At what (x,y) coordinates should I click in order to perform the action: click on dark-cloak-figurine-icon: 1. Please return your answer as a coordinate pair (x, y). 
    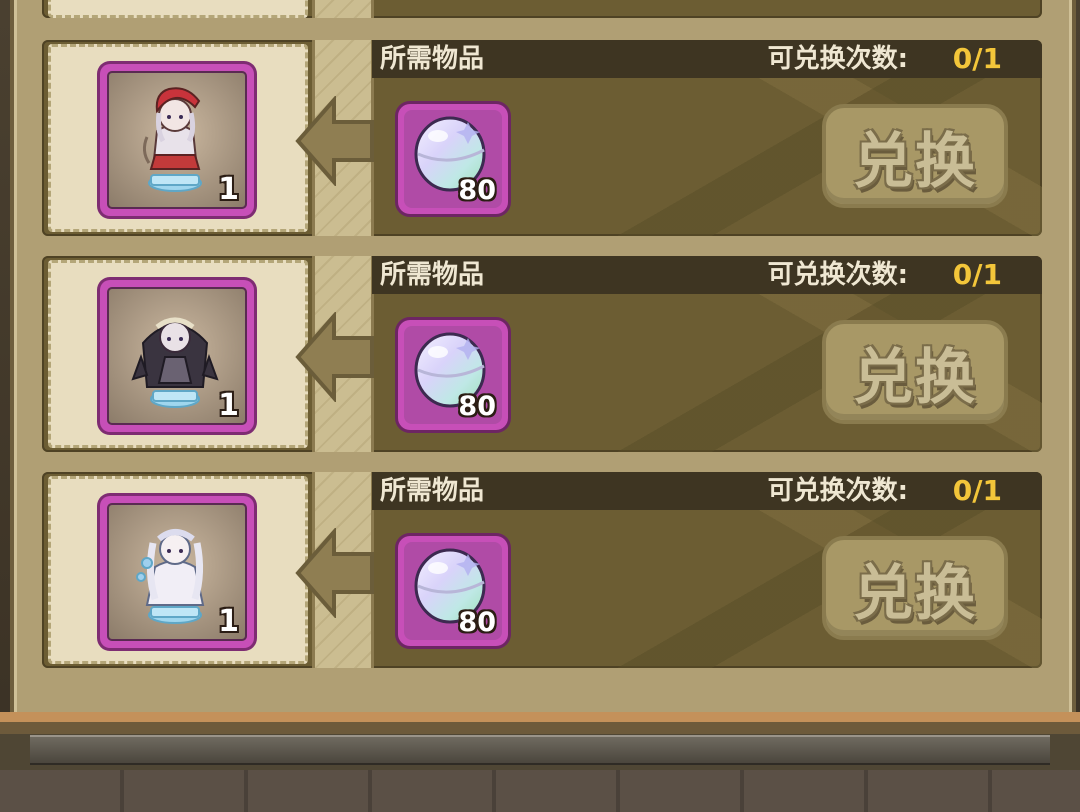
    Looking at the image, I should click on (177, 356).